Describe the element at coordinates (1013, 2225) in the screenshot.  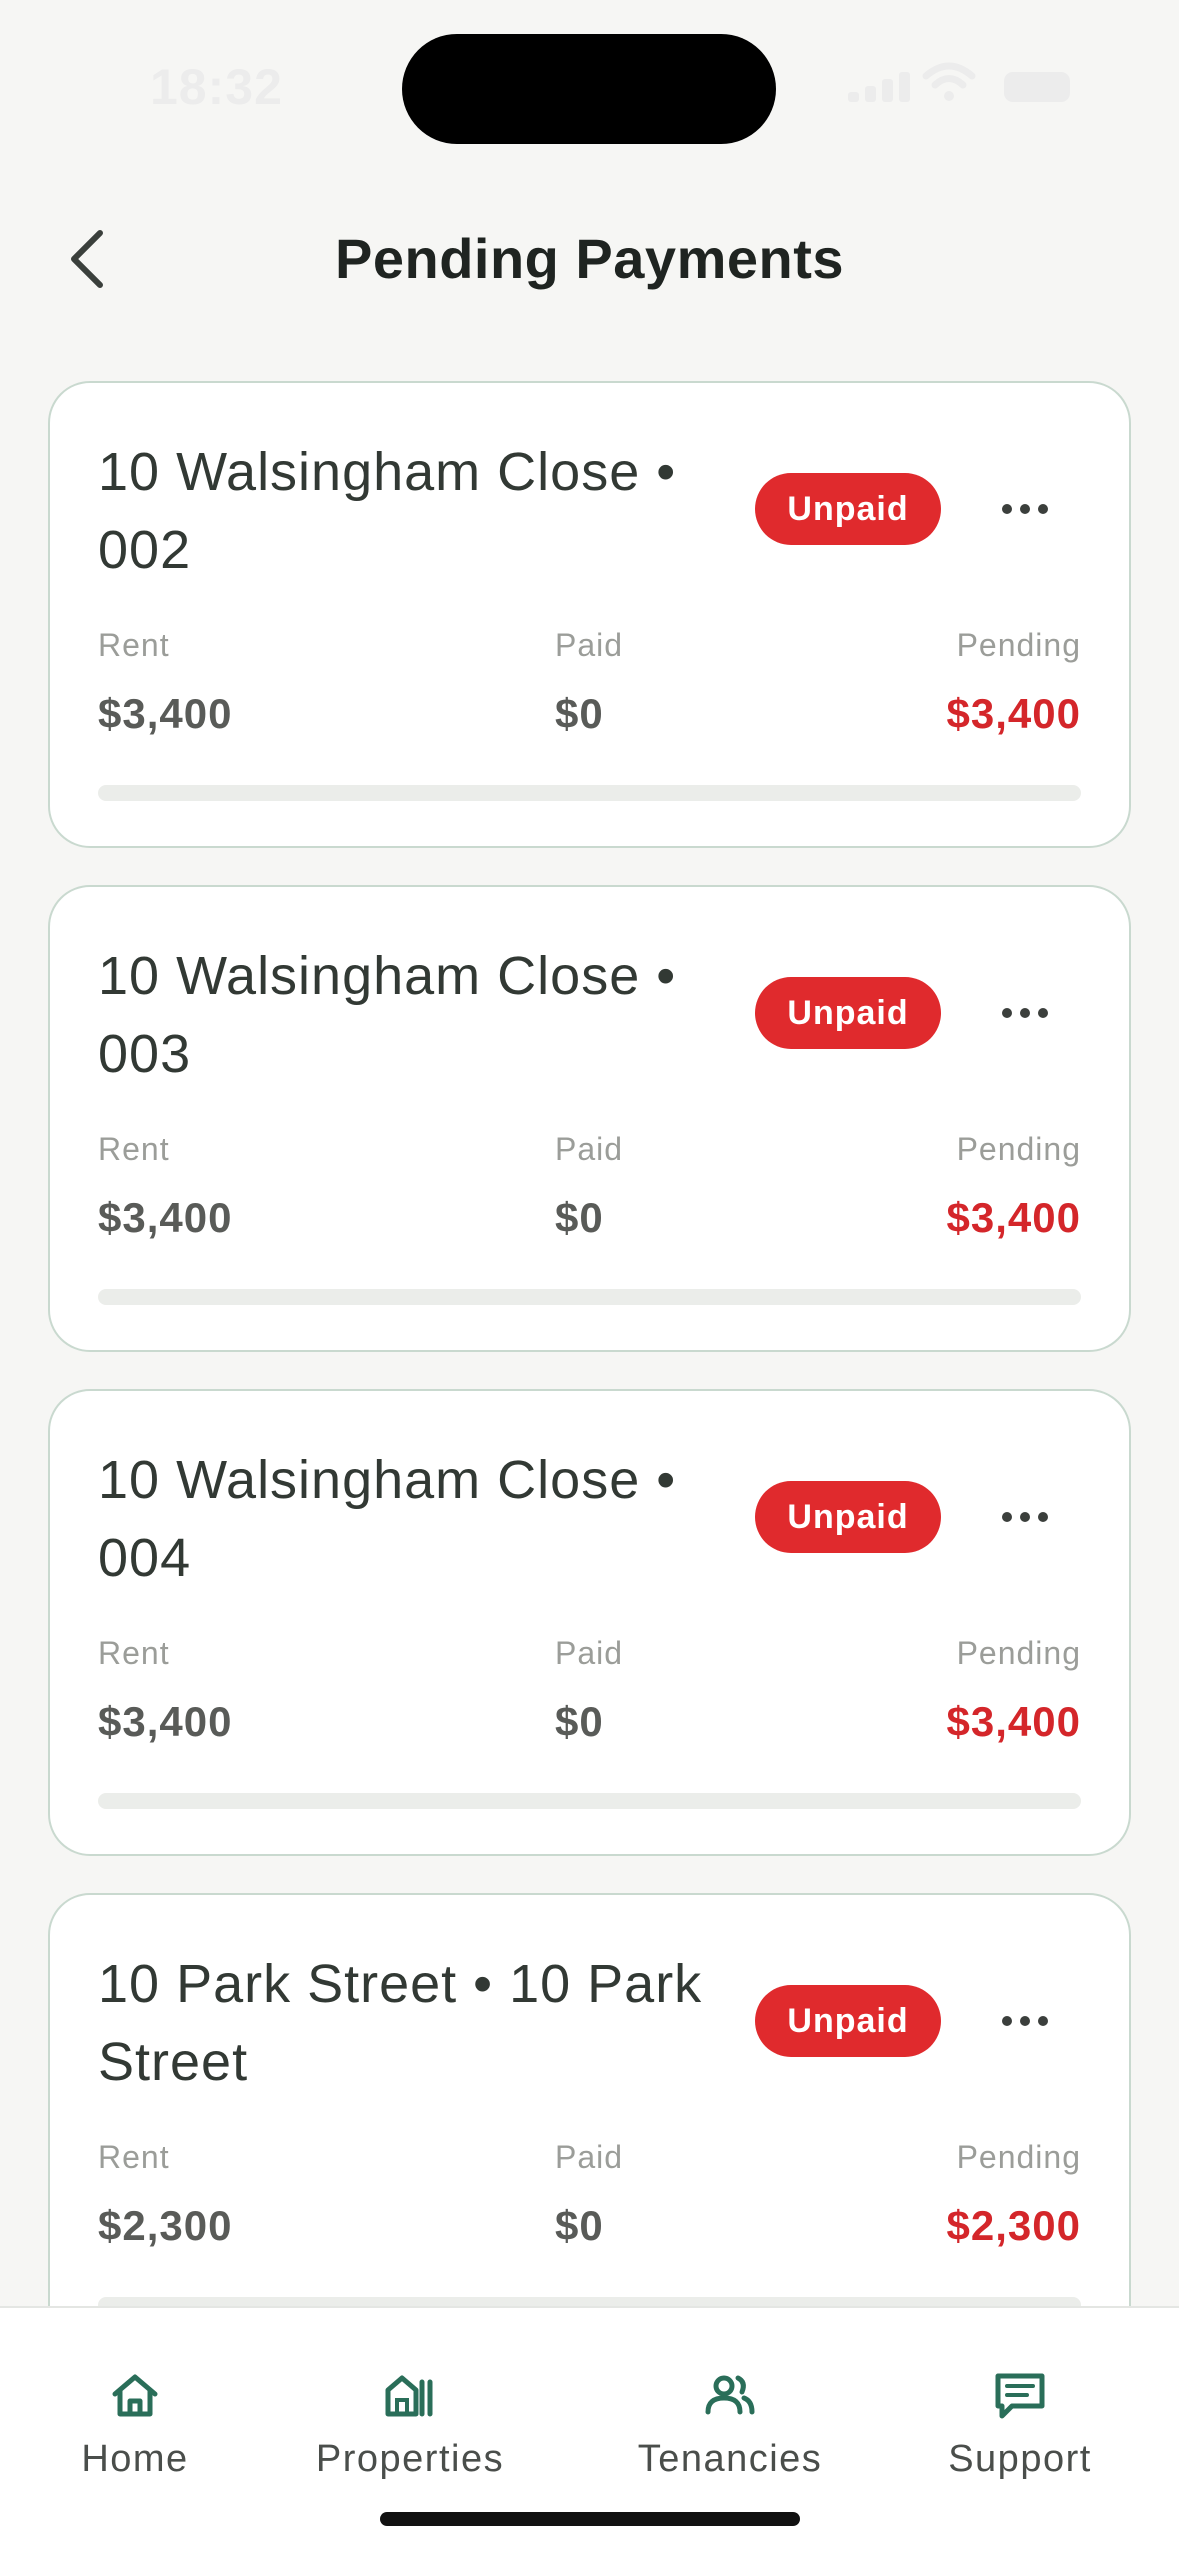
I see `pending-value: $2,300` at that location.